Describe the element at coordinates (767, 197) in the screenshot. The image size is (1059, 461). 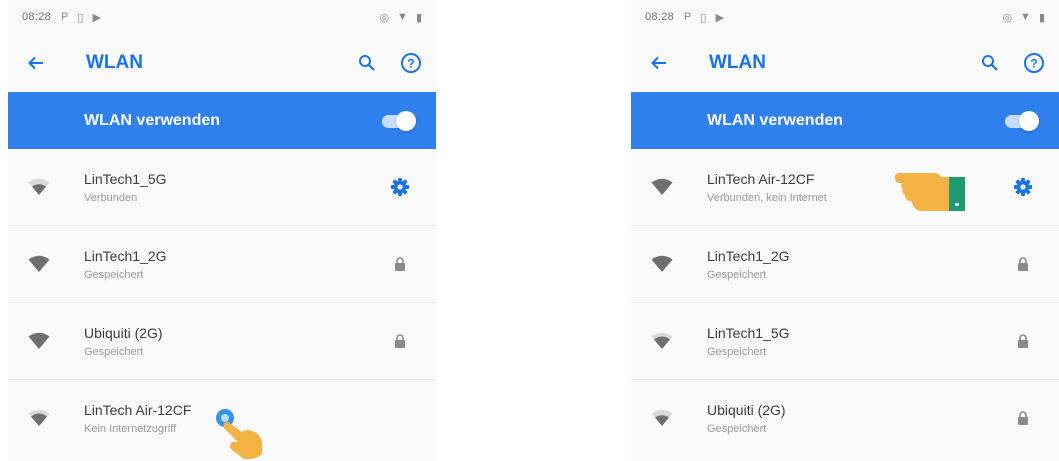
I see `network-status: Verbunden, kein Internet` at that location.